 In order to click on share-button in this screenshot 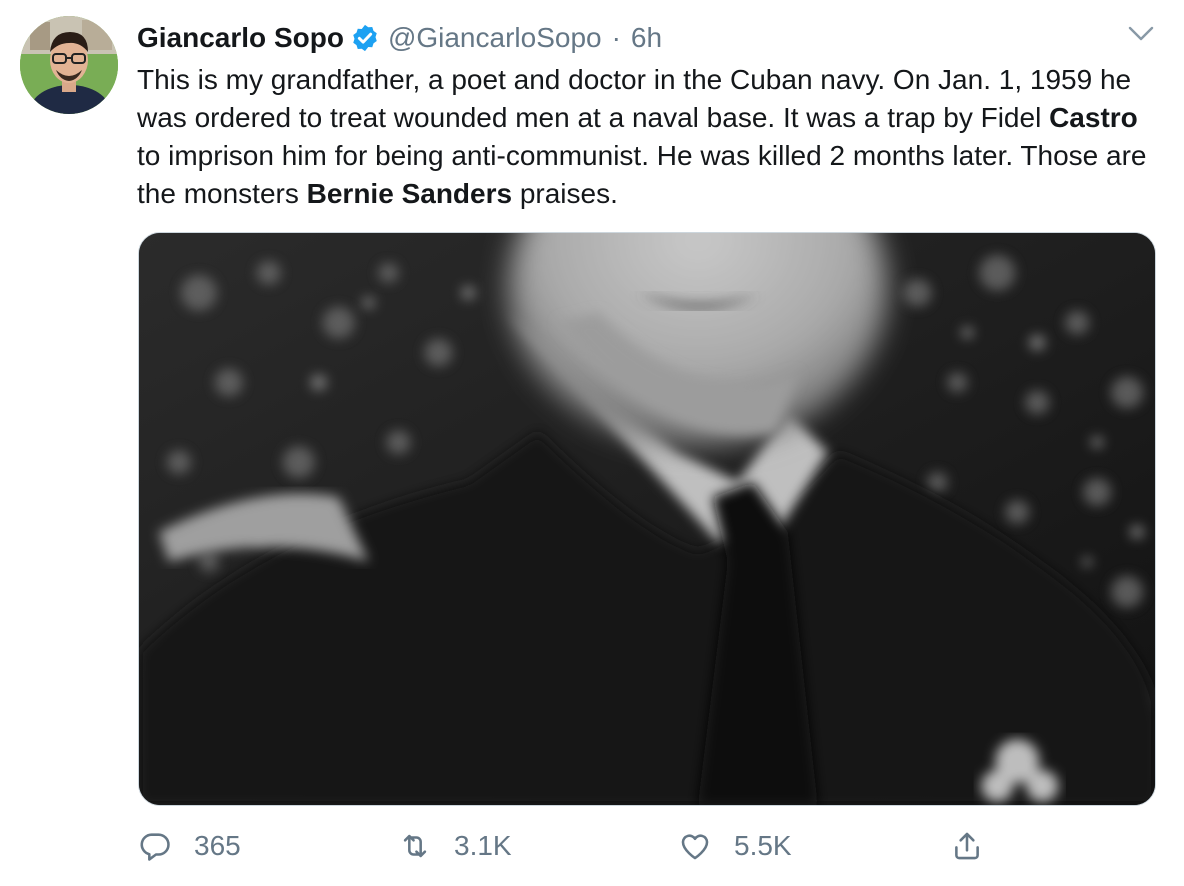, I will do `click(967, 846)`.